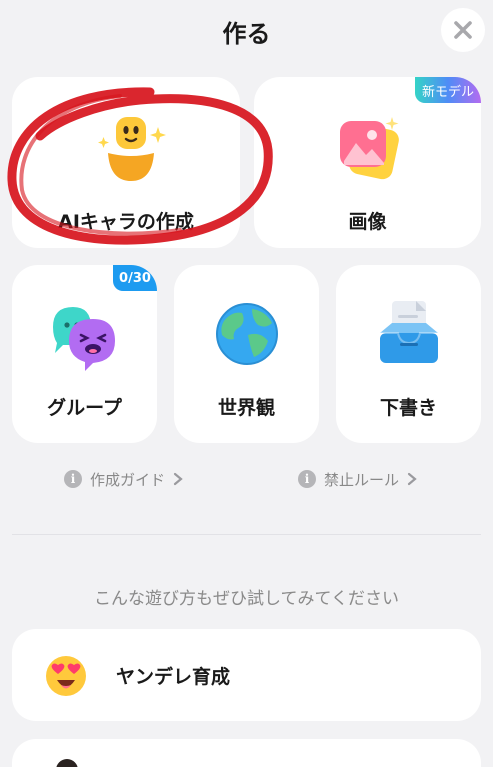 The width and height of the screenshot is (493, 767). I want to click on suggestion-item-next, so click(246, 753).